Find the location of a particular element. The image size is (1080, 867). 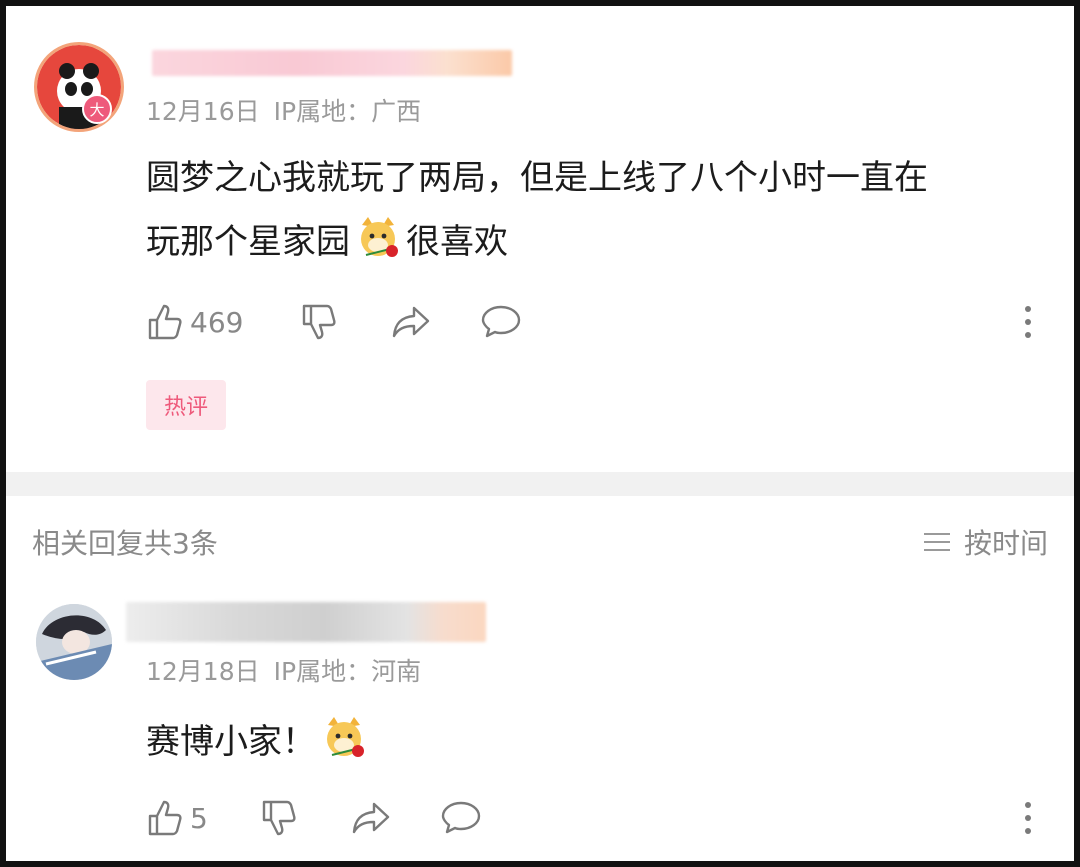

reply-dislike-button is located at coordinates (280, 818).